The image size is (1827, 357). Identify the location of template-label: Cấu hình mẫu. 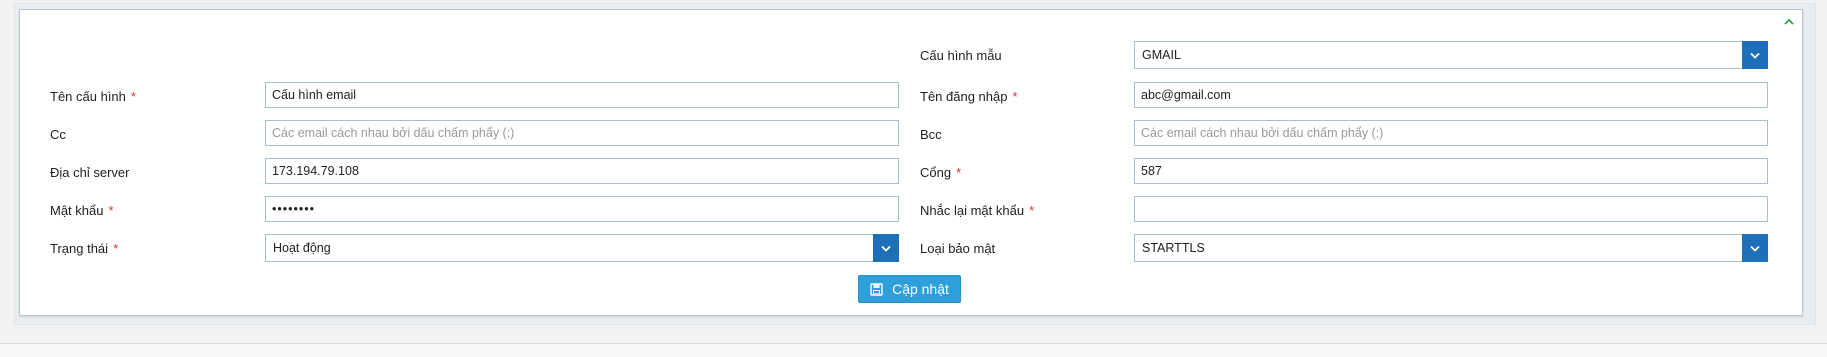
(961, 55).